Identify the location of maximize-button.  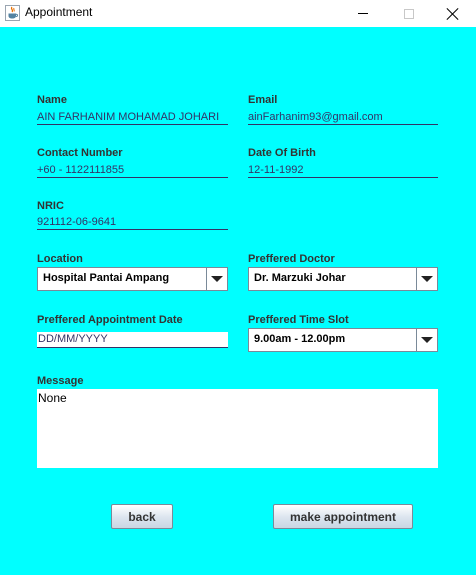
(409, 13).